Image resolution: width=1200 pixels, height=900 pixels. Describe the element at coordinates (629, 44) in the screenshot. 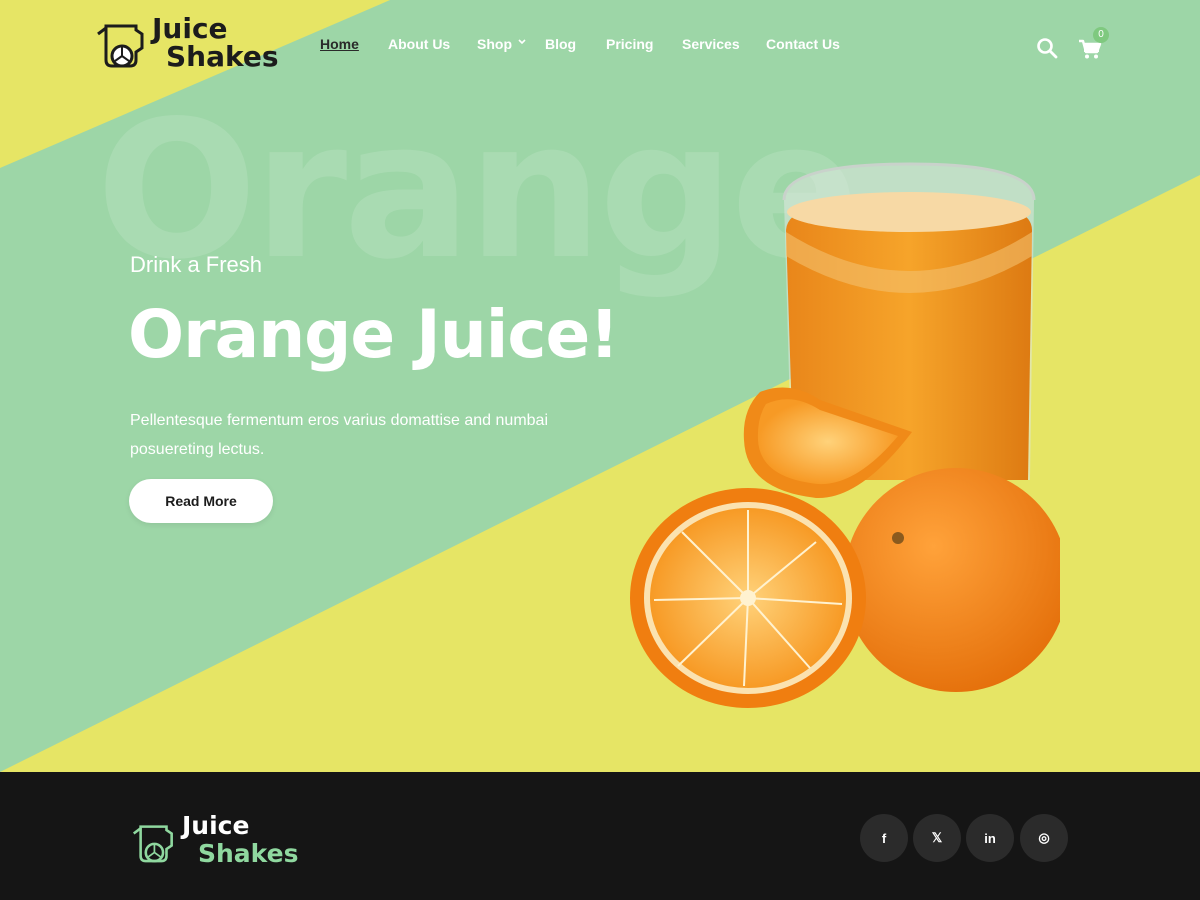

I see `nav-pricing: Pricing` at that location.